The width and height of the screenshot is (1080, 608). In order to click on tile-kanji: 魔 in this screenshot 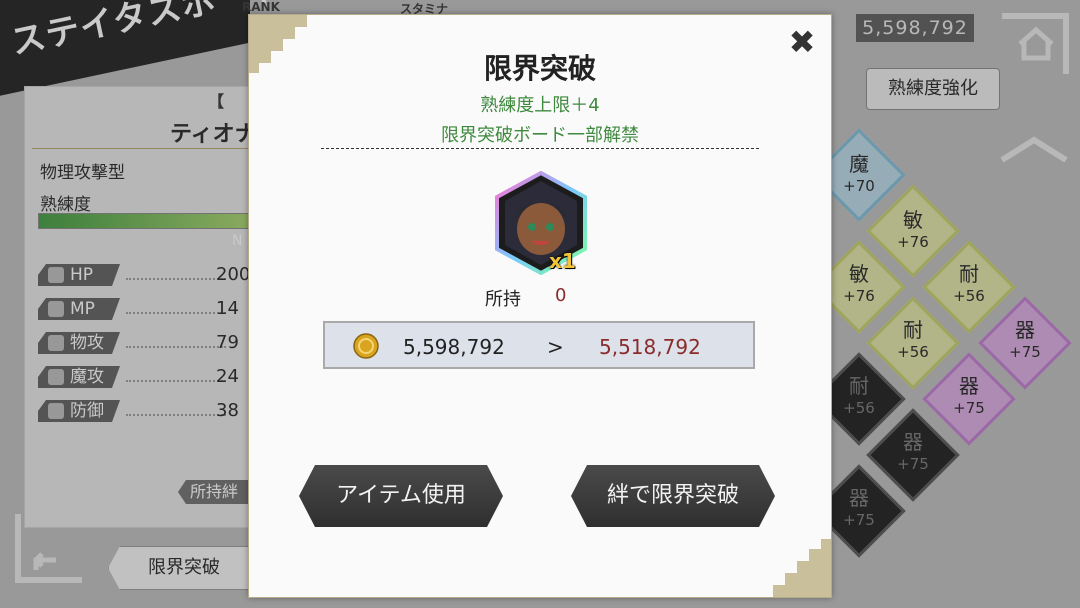, I will do `click(859, 164)`.